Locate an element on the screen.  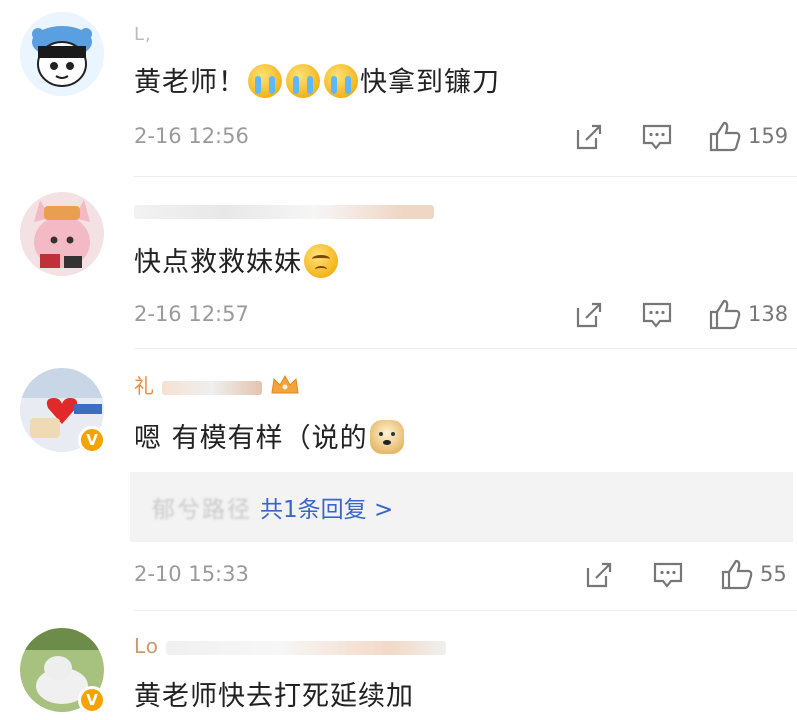
like-button: 138 is located at coordinates (748, 314).